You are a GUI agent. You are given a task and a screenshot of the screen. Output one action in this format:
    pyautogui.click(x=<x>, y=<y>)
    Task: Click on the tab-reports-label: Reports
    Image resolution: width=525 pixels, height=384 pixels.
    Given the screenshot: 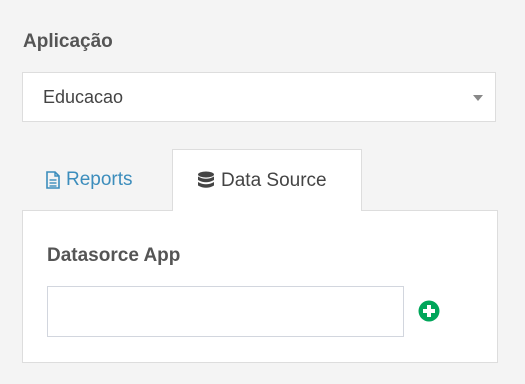 What is the action you would take?
    pyautogui.click(x=99, y=179)
    